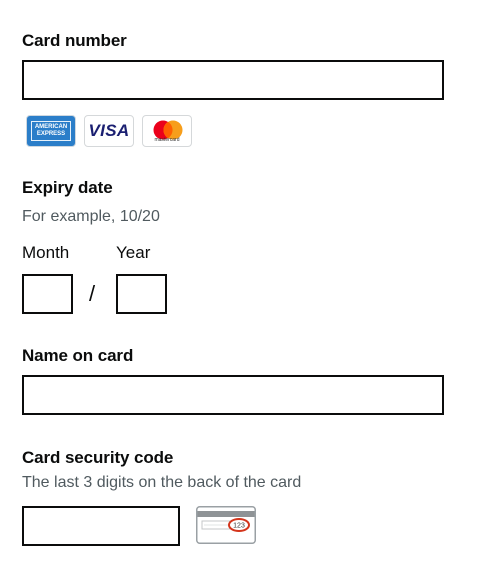 The image size is (487, 573). What do you see at coordinates (51, 134) in the screenshot?
I see `amex-logo-line2: EXPRESS` at bounding box center [51, 134].